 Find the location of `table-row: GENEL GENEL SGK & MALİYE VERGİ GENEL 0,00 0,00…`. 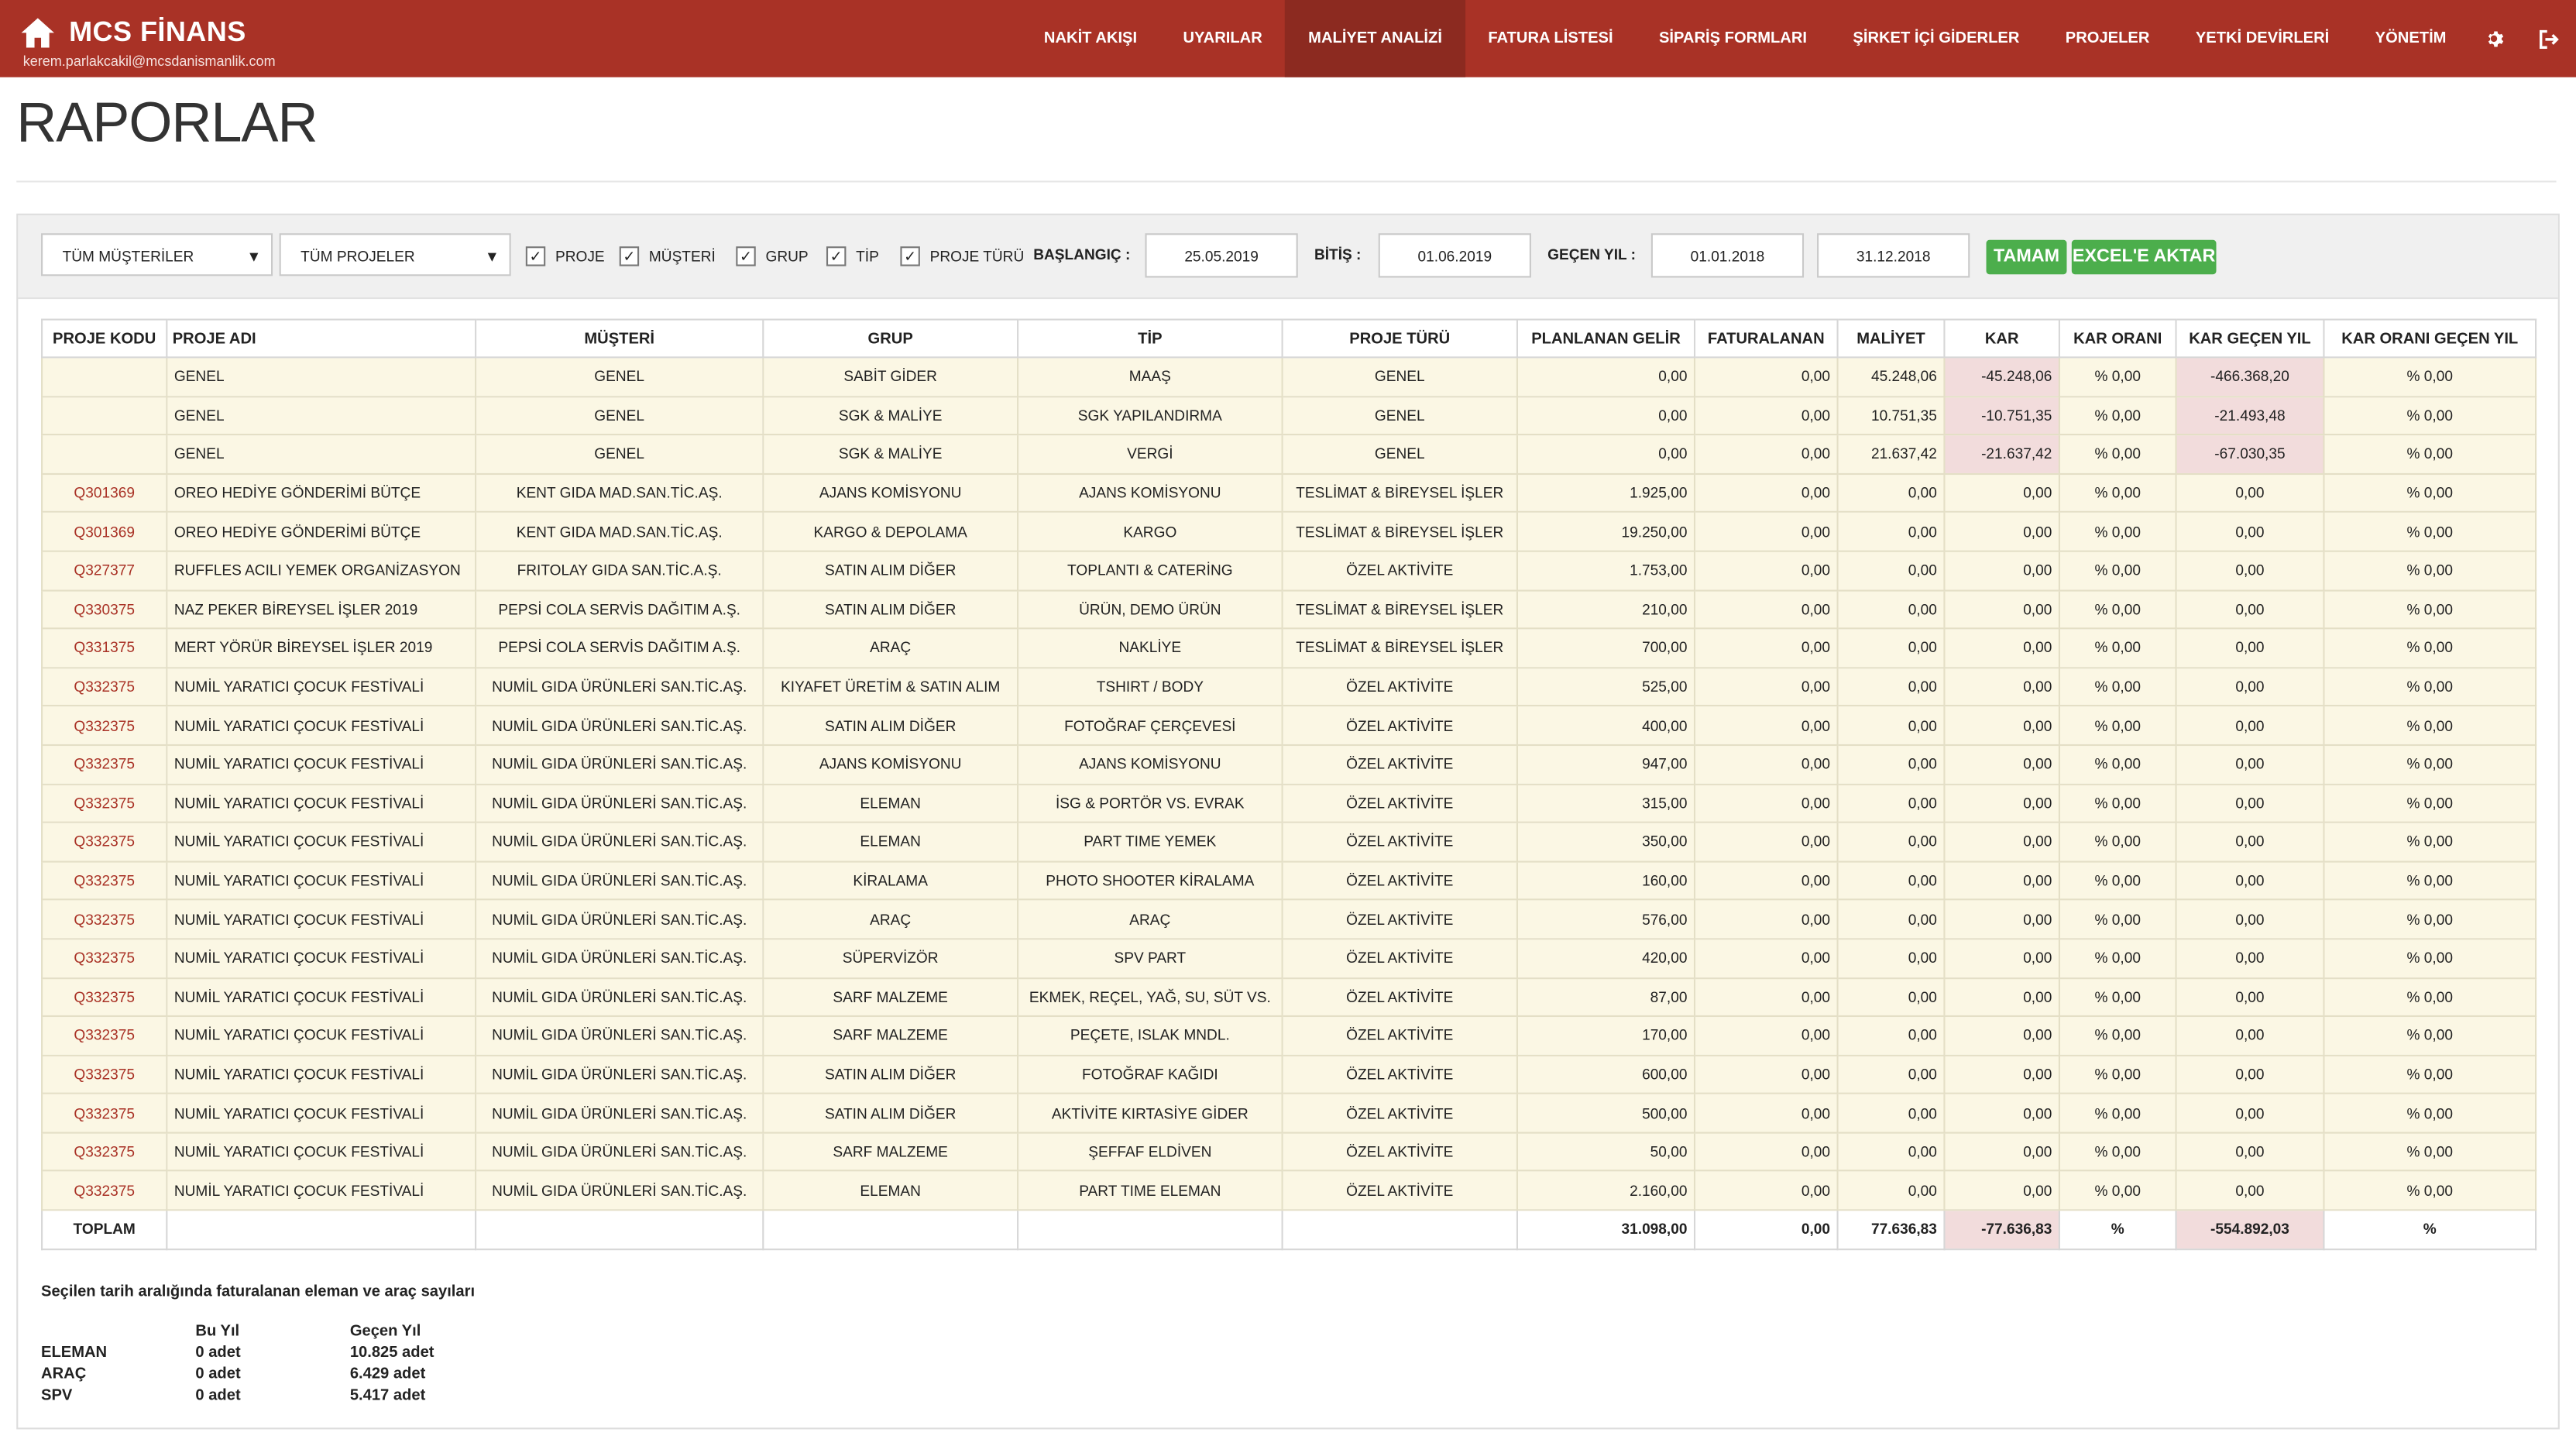

table-row: GENEL GENEL SGK & MALİYE VERGİ GENEL 0,00 0,00… is located at coordinates (1289, 454).